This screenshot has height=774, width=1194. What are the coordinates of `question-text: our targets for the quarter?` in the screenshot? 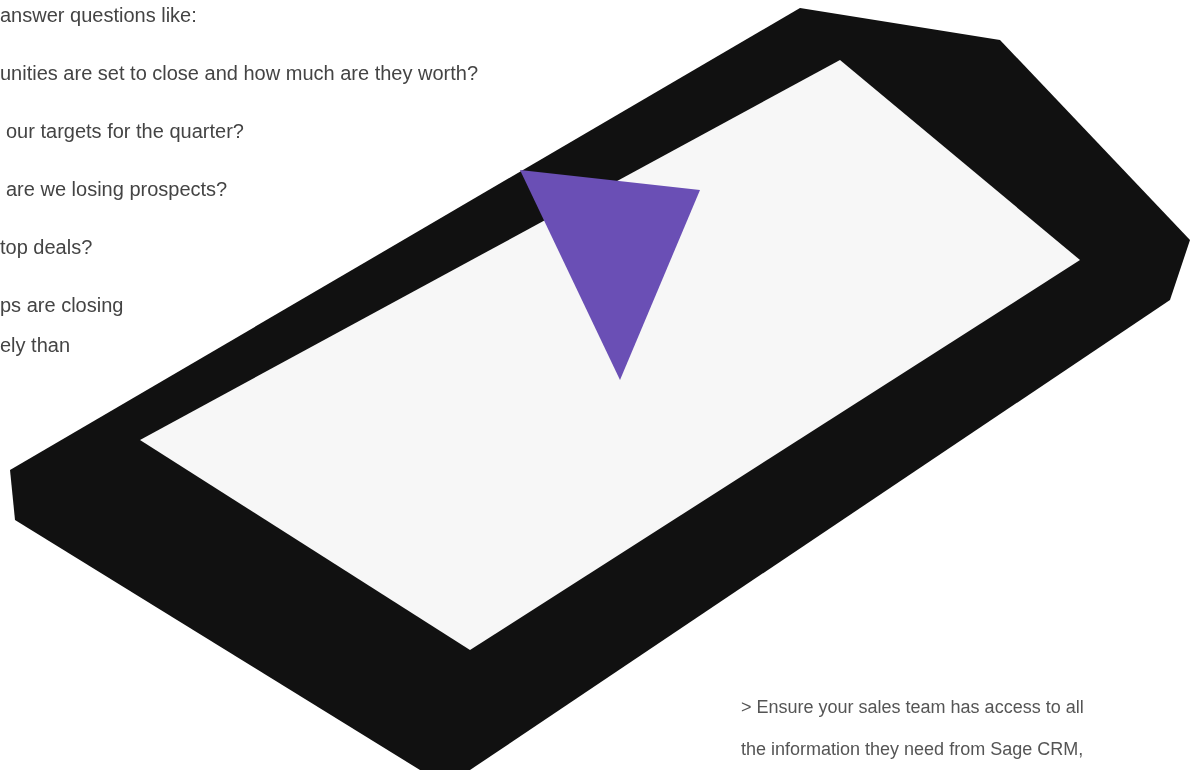 It's located at (125, 131).